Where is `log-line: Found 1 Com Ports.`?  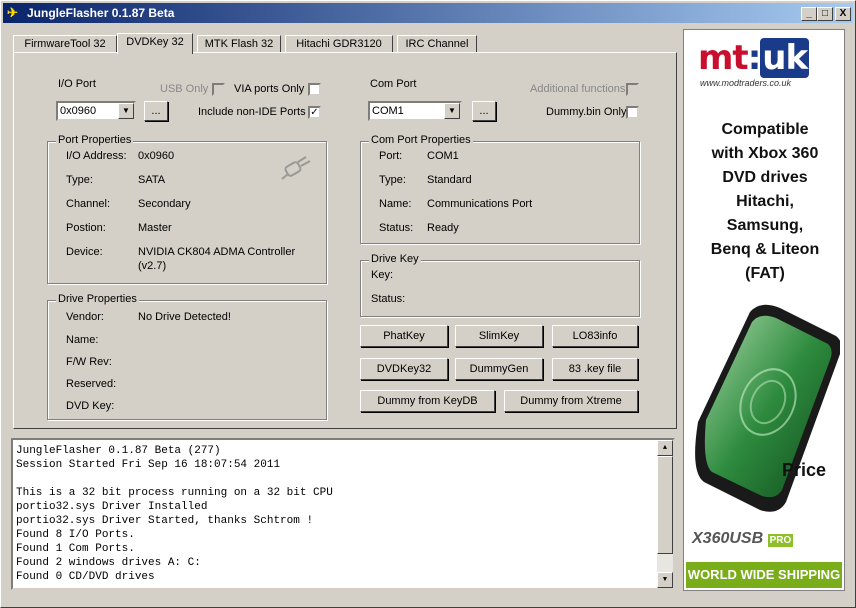
log-line: Found 1 Com Ports. is located at coordinates (75, 549).